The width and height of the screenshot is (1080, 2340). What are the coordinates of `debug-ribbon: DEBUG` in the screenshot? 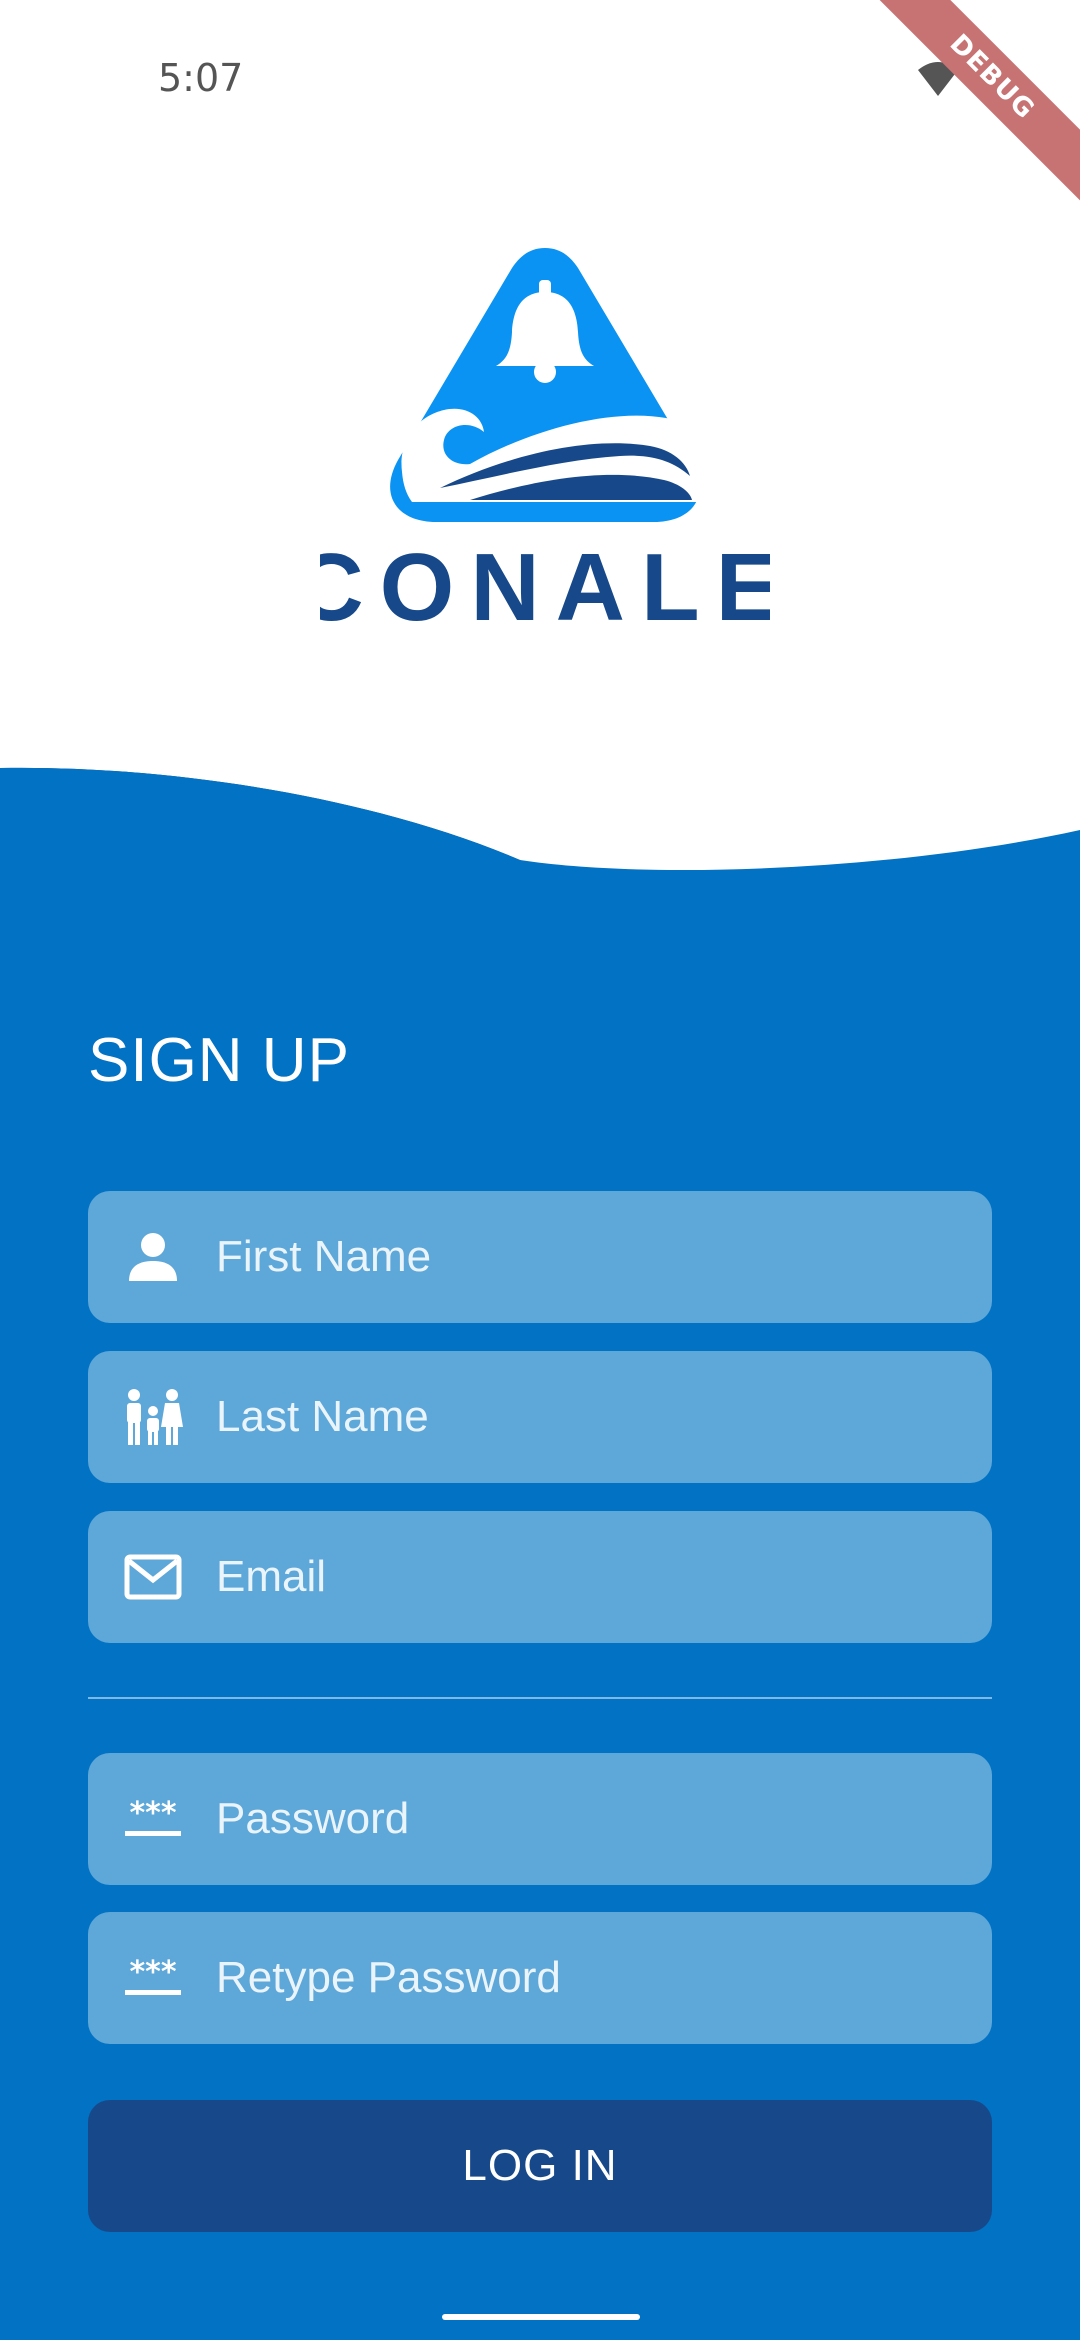 It's located at (970, 110).